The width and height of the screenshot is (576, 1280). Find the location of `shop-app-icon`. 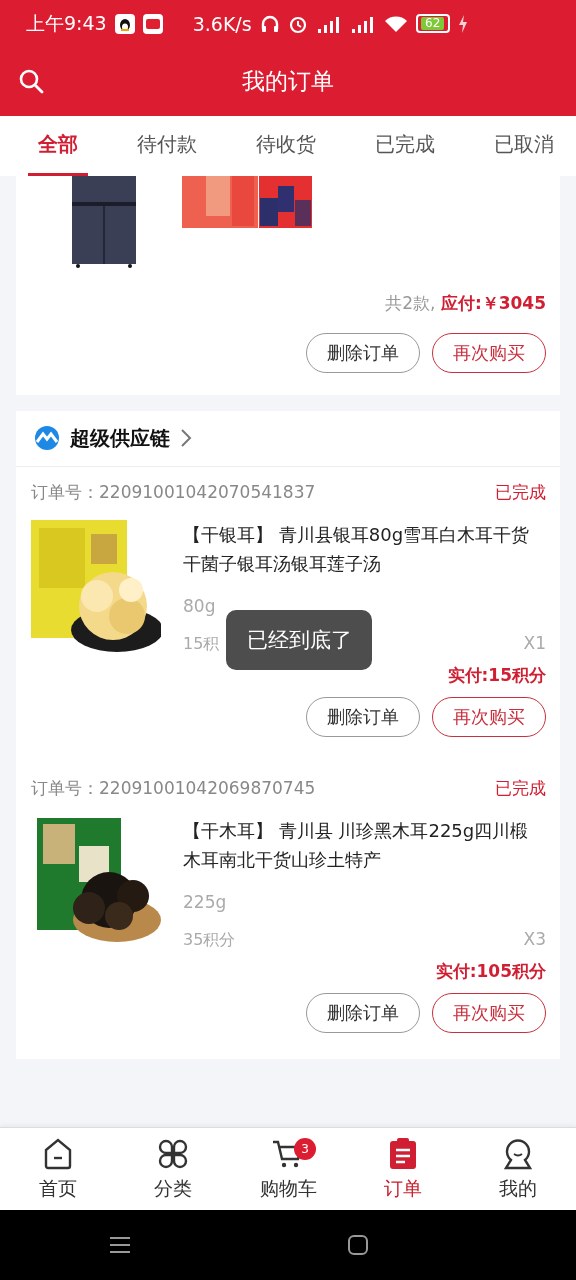

shop-app-icon is located at coordinates (152, 24).